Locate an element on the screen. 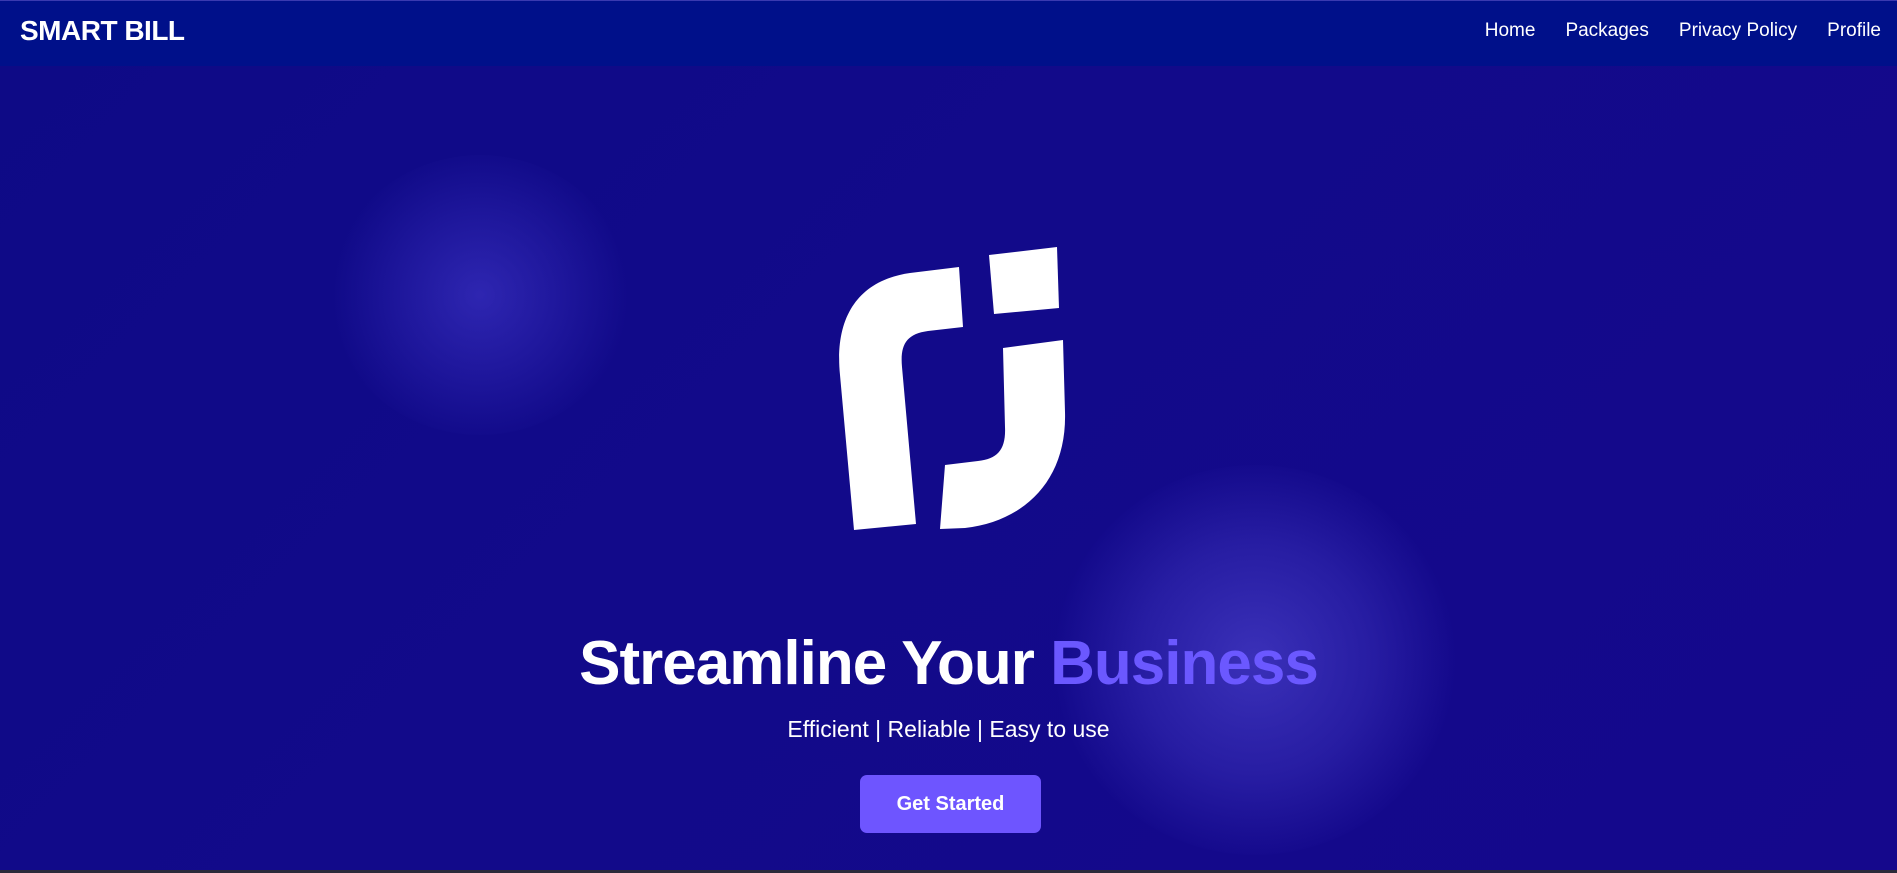 The width and height of the screenshot is (1897, 873). nav-link-profile: Profile is located at coordinates (1854, 31).